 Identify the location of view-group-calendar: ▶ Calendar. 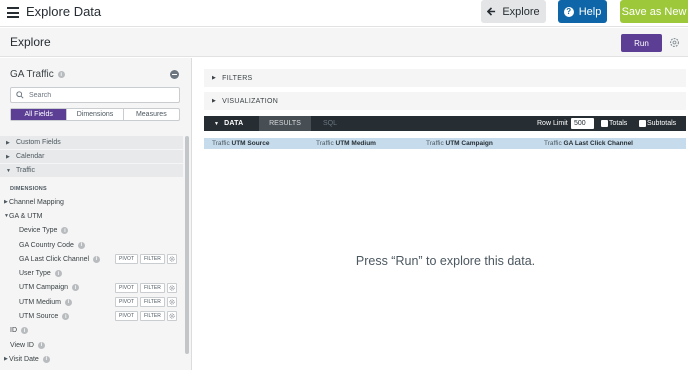
(91, 156).